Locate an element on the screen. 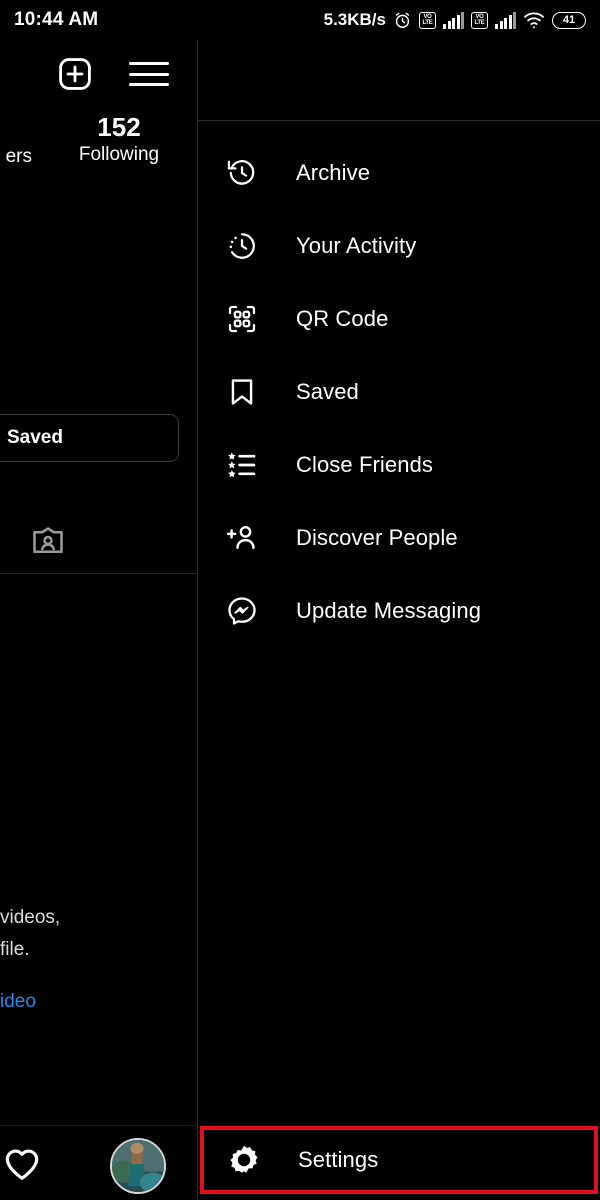  volte-sim1-line2: LTE is located at coordinates (427, 23).